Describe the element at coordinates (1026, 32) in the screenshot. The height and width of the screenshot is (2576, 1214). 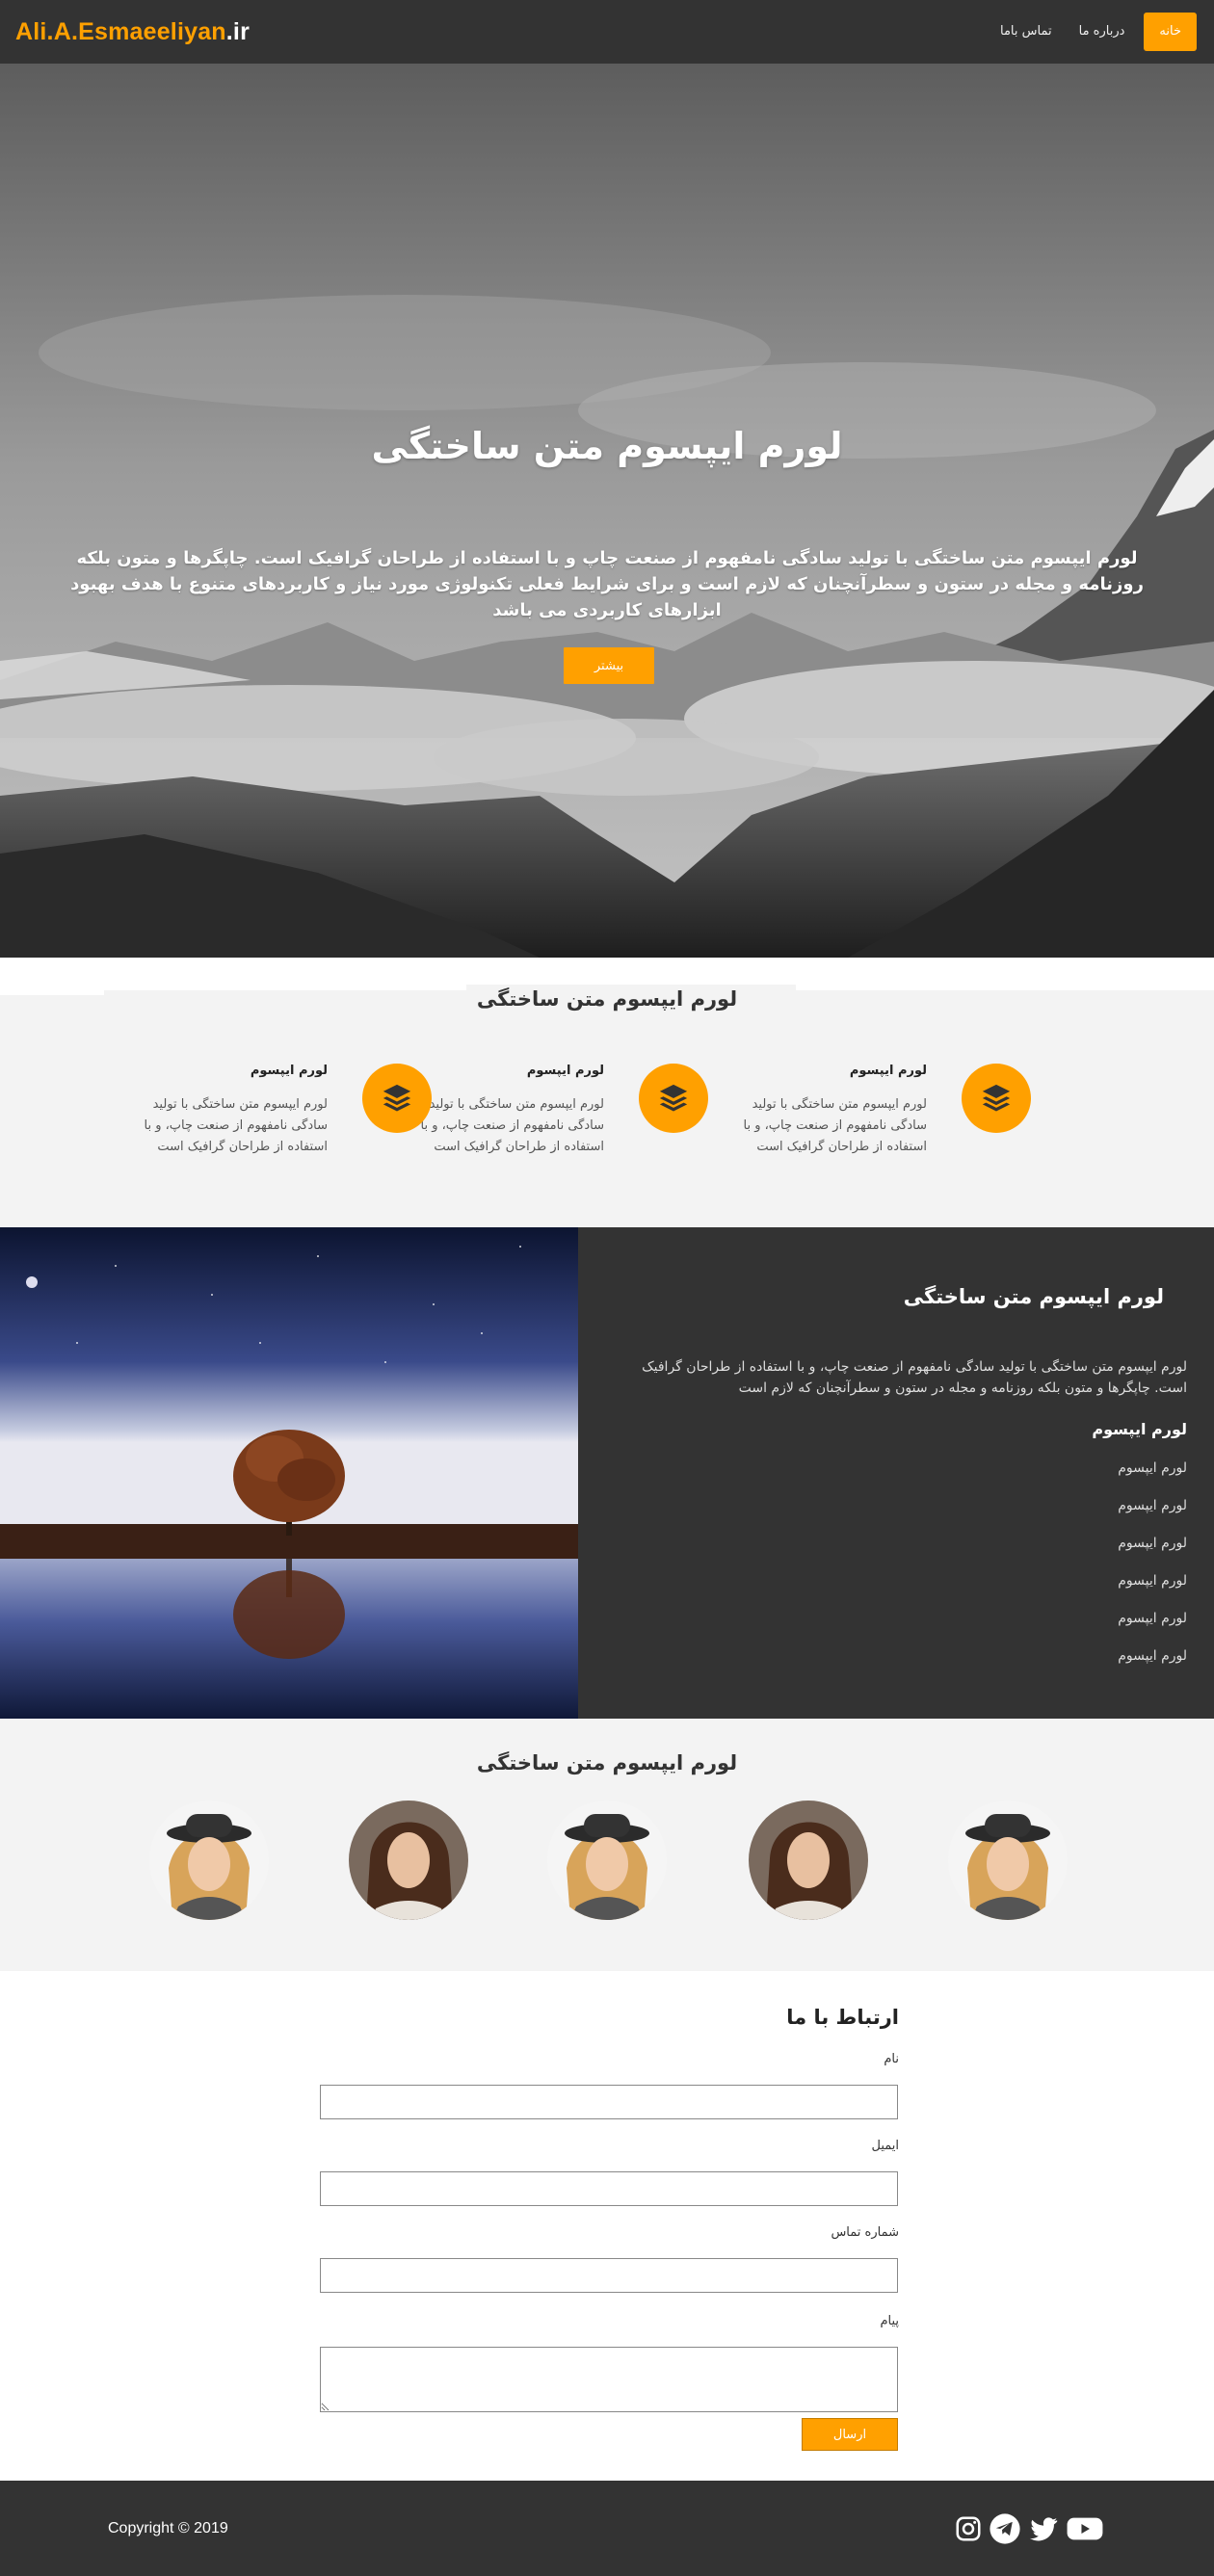
I see `nav-item-contact: تماس باما` at that location.